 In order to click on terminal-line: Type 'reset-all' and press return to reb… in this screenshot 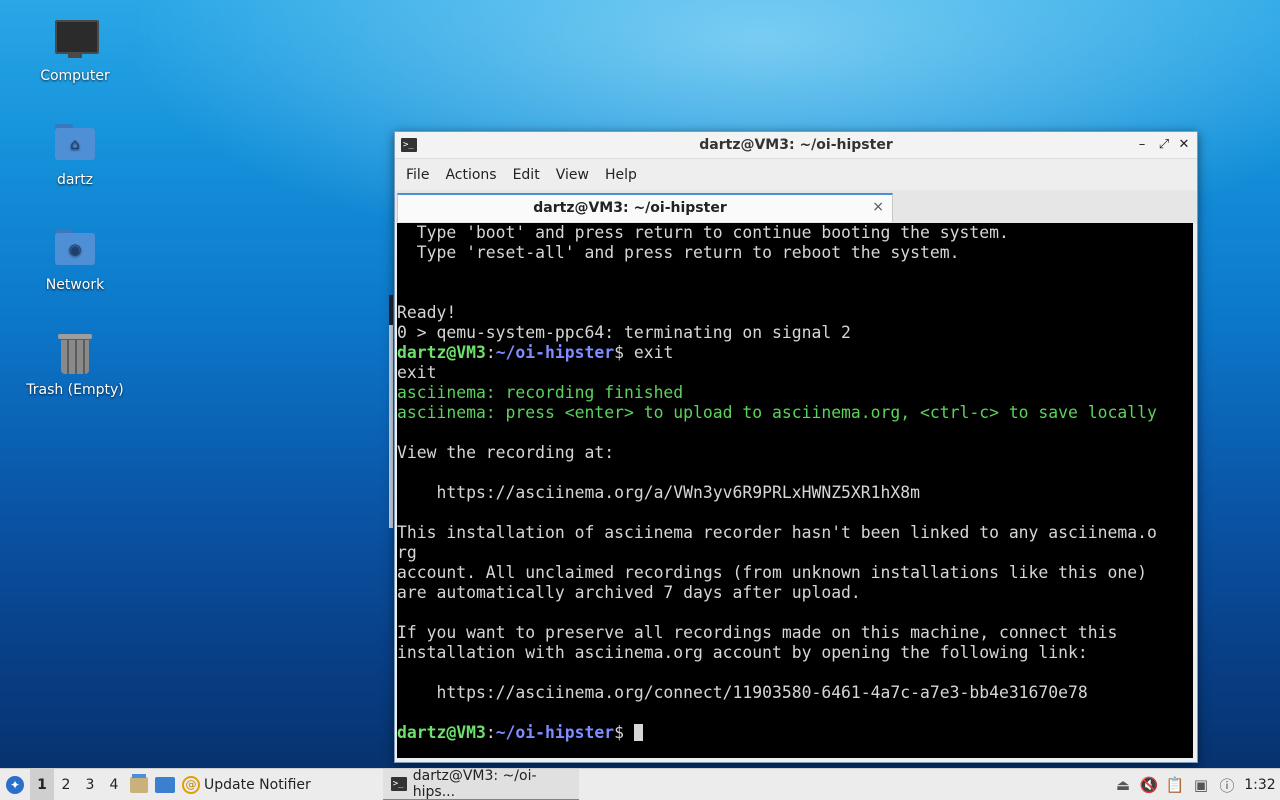, I will do `click(678, 252)`.